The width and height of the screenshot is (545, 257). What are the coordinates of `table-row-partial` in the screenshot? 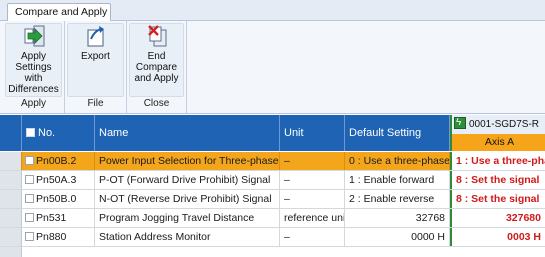 It's located at (272, 252).